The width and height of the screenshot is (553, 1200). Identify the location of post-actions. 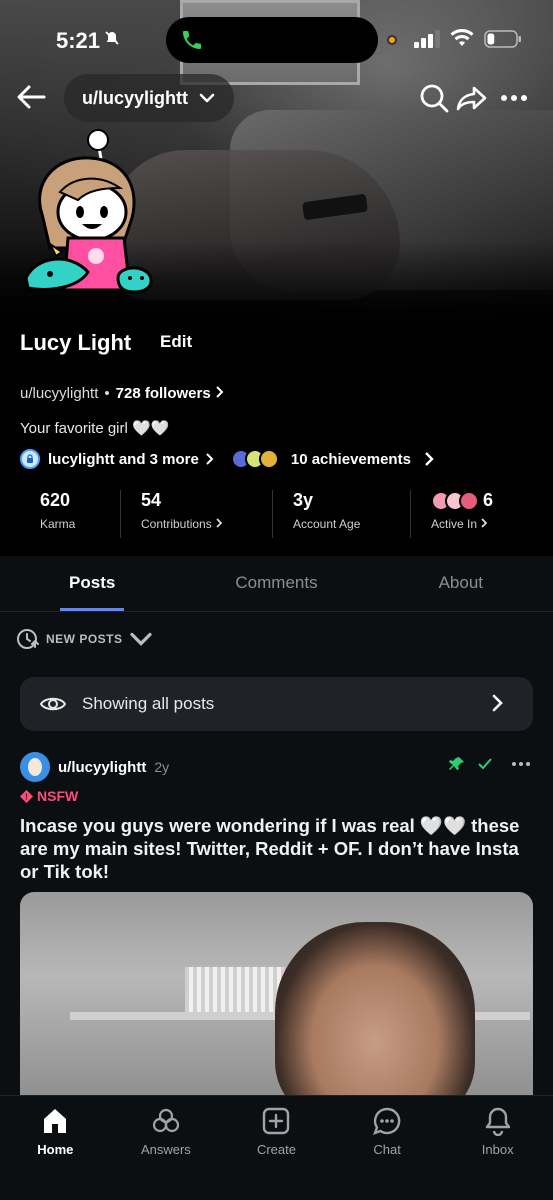
(490, 764).